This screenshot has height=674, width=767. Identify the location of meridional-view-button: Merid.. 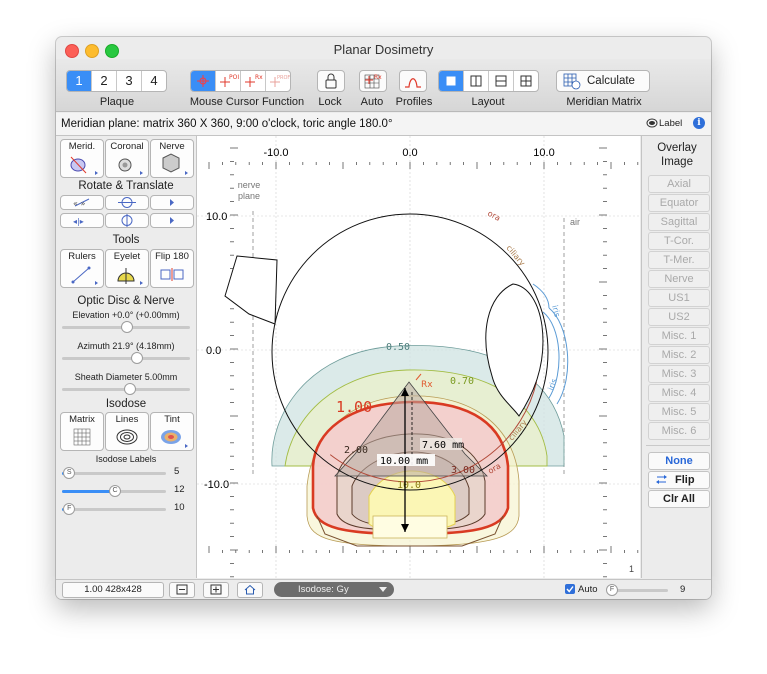
(82, 158).